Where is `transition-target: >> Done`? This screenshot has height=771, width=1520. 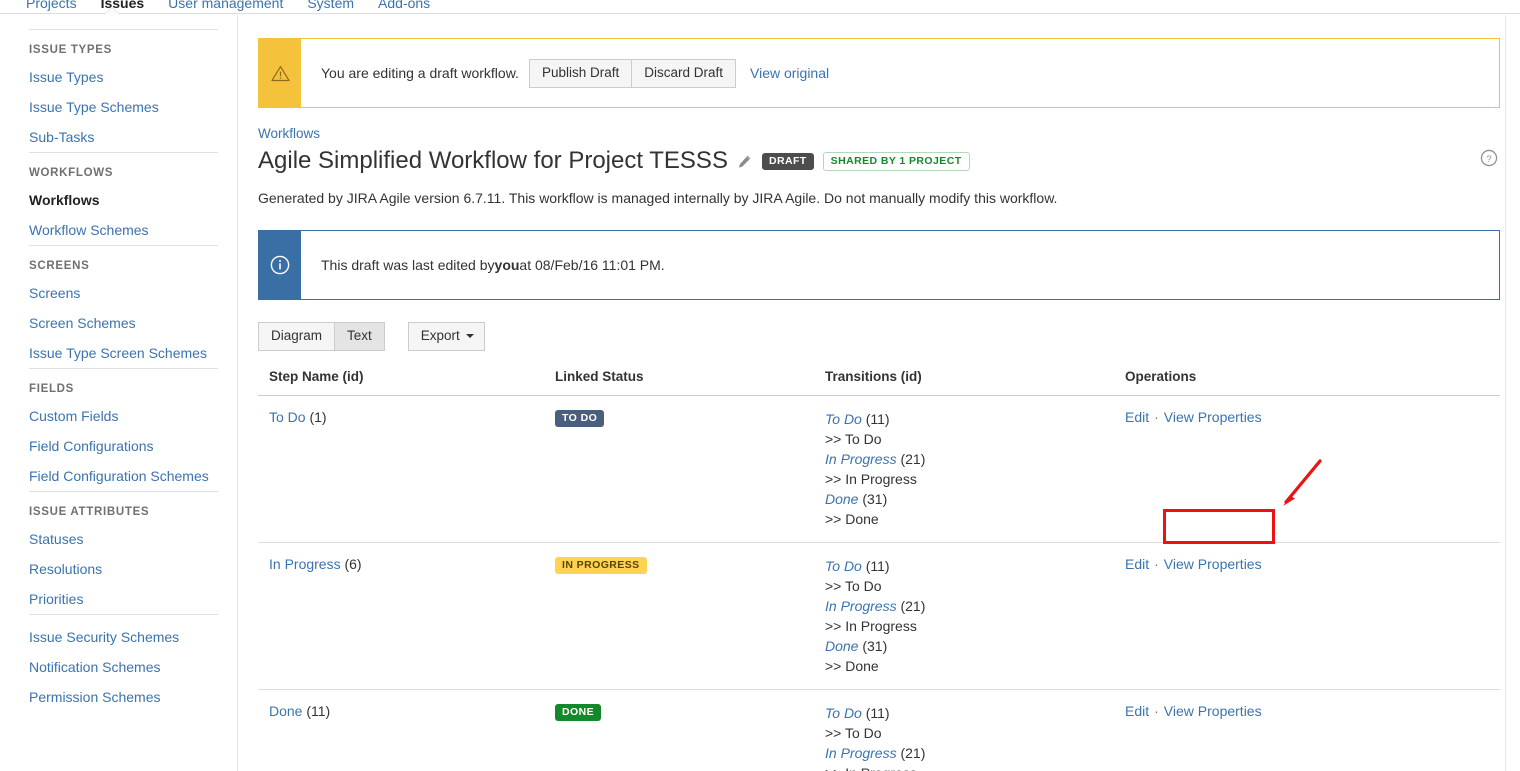 transition-target: >> Done is located at coordinates (852, 519).